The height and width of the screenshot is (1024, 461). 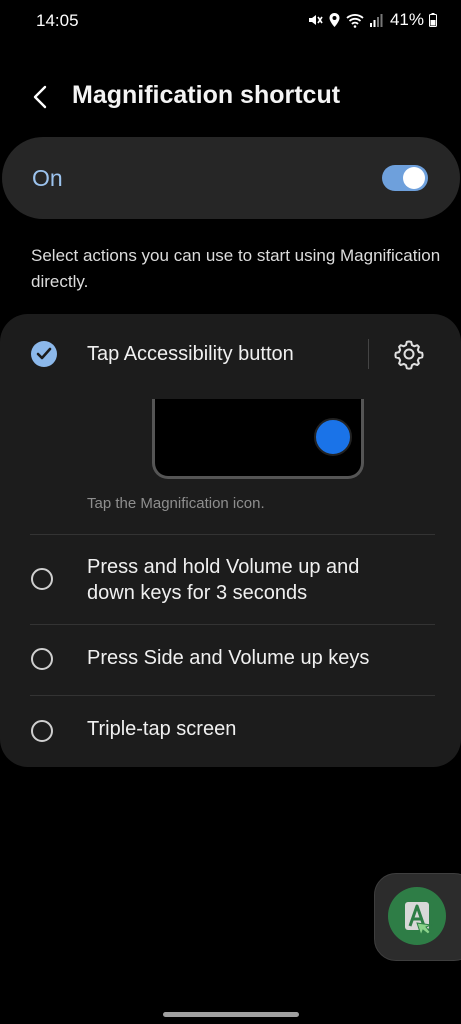 I want to click on master-switch, so click(x=405, y=178).